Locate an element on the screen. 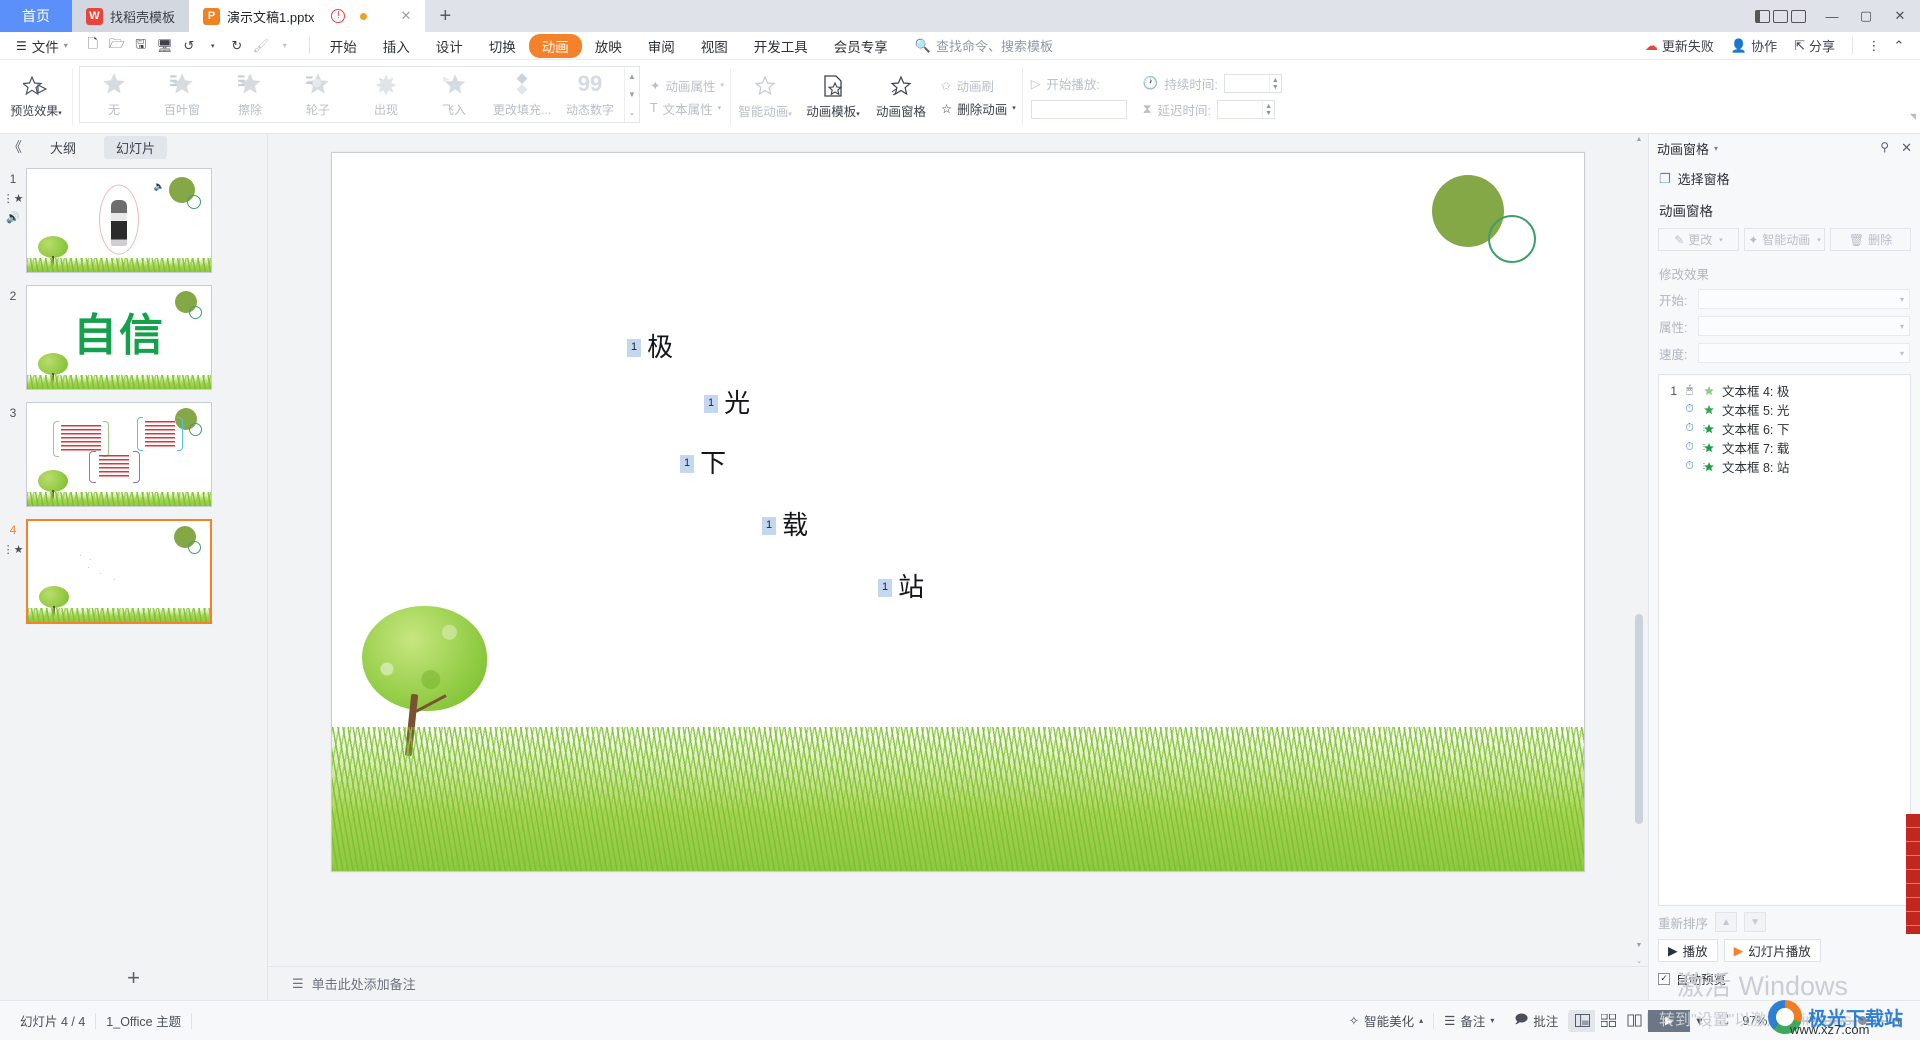  save-icon: 🖫 is located at coordinates (141, 46).